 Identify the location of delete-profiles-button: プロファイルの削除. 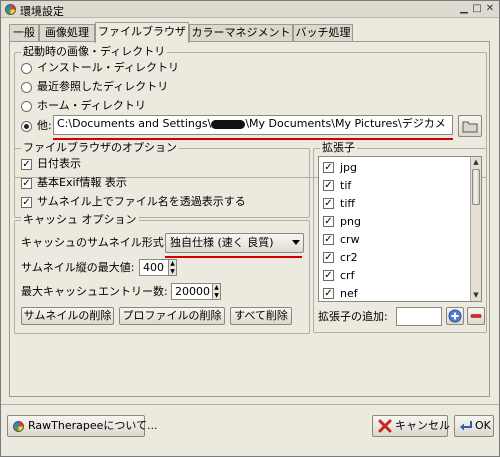
(172, 316).